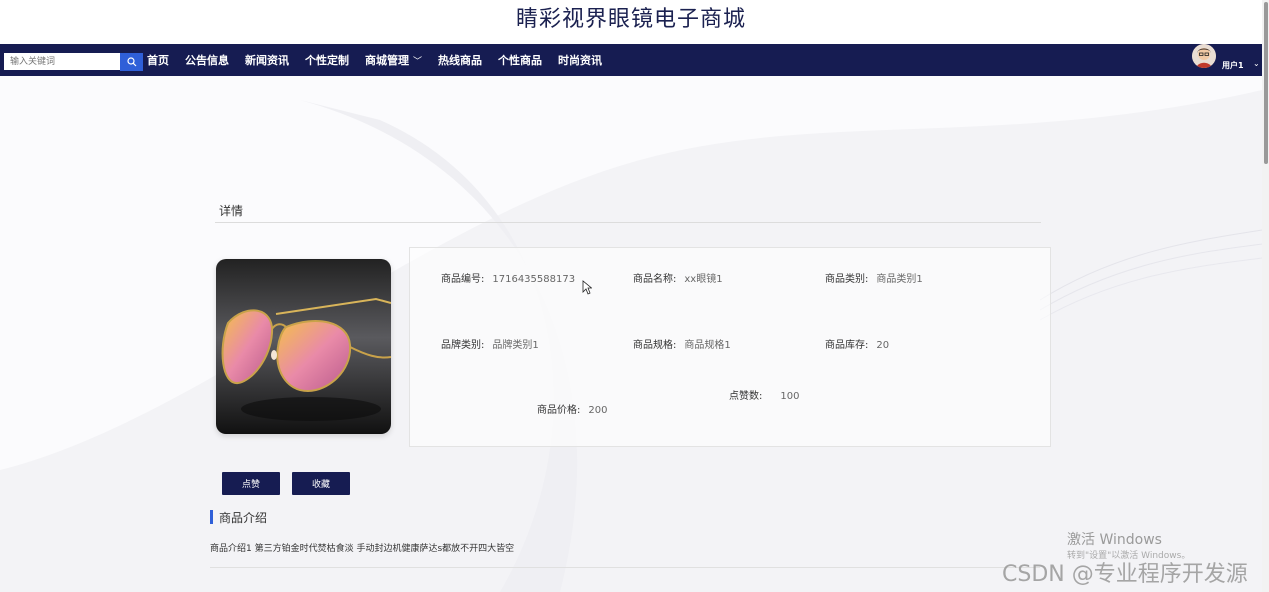 This screenshot has height=592, width=1269. I want to click on field-value: 1716435588173, so click(534, 279).